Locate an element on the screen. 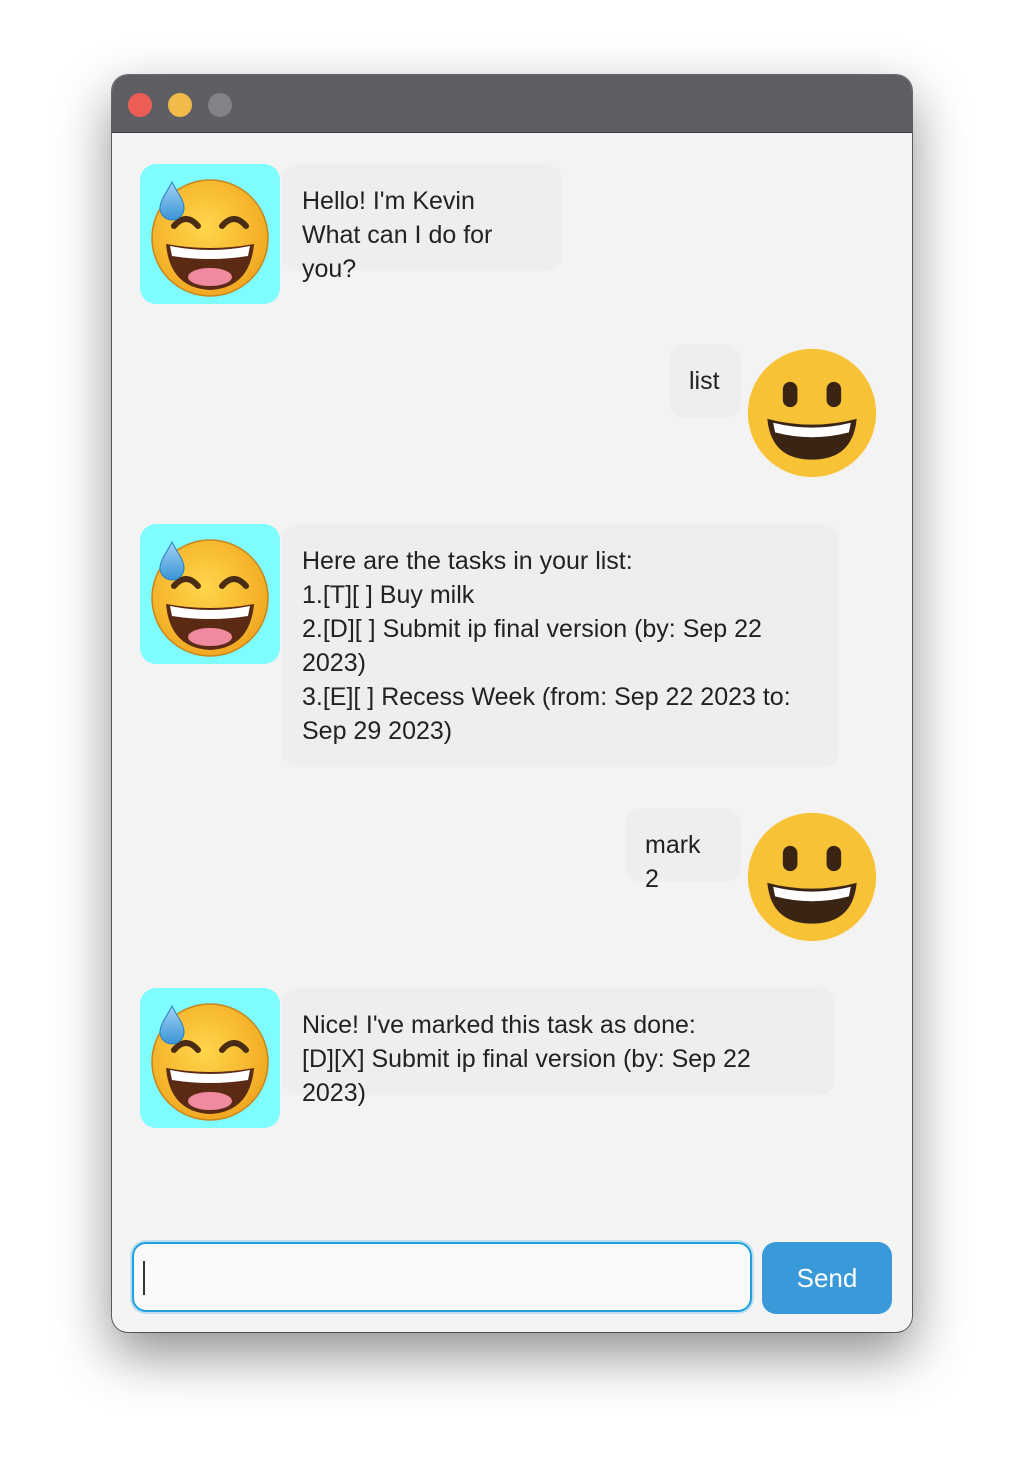 The height and width of the screenshot is (1480, 1024). minimize-window-button is located at coordinates (180, 105).